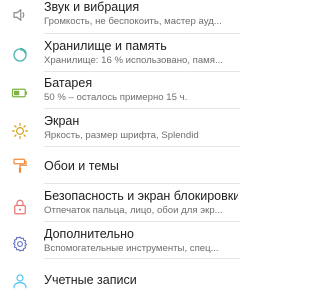  What do you see at coordinates (89, 234) in the screenshot?
I see `settings-item-title: Дополнительно` at bounding box center [89, 234].